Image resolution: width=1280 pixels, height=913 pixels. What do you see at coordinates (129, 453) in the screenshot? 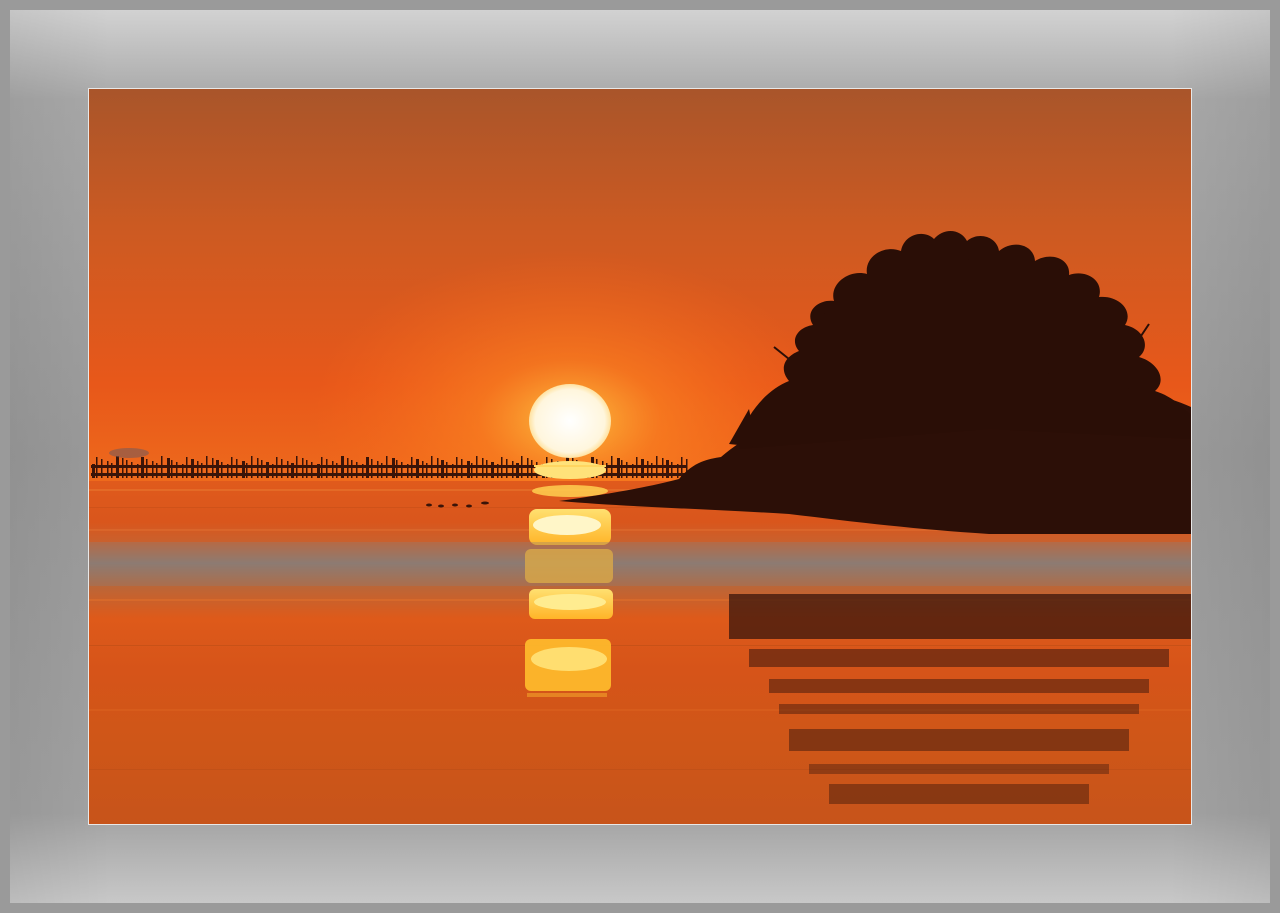
I see `distant-island` at bounding box center [129, 453].